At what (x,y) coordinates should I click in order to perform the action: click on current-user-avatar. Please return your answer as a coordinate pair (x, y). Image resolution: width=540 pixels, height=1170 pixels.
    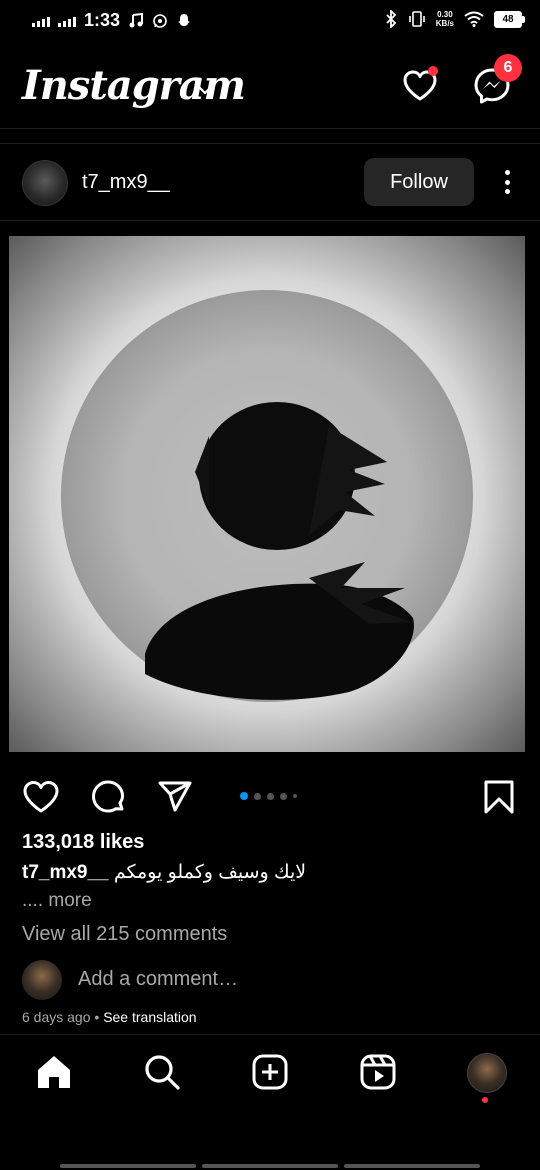
    Looking at the image, I should click on (42, 980).